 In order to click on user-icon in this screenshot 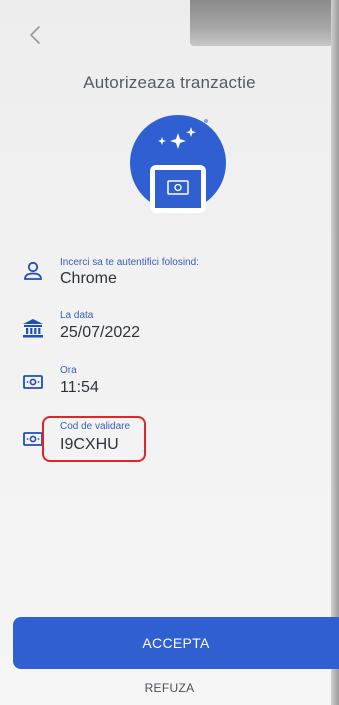, I will do `click(33, 271)`.